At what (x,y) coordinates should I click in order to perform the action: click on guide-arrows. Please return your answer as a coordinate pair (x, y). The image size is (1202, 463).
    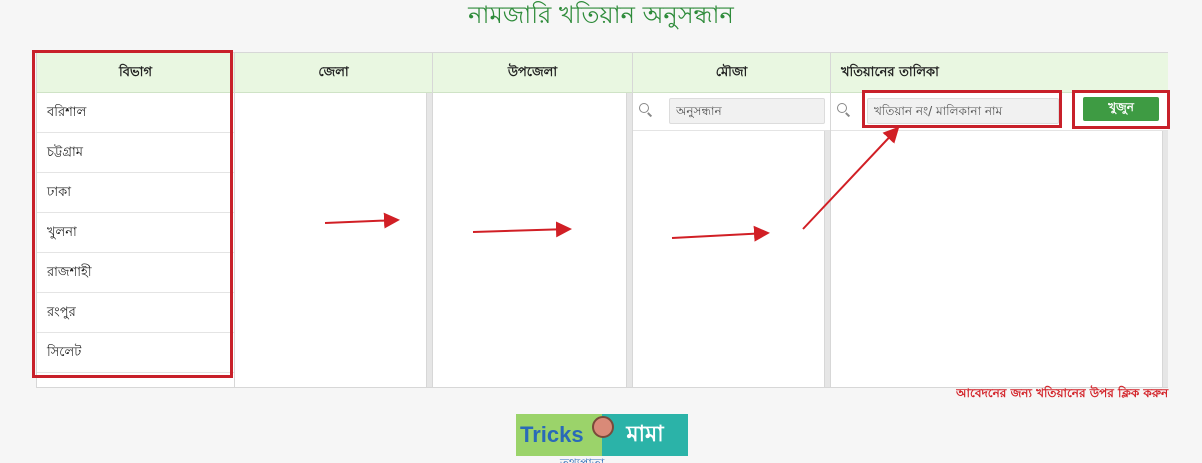
    Looking at the image, I should click on (612, 184).